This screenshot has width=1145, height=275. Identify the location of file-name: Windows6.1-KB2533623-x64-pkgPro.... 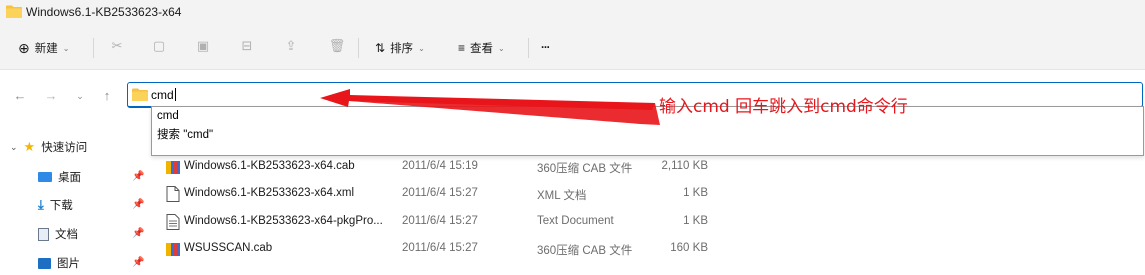
(283, 221).